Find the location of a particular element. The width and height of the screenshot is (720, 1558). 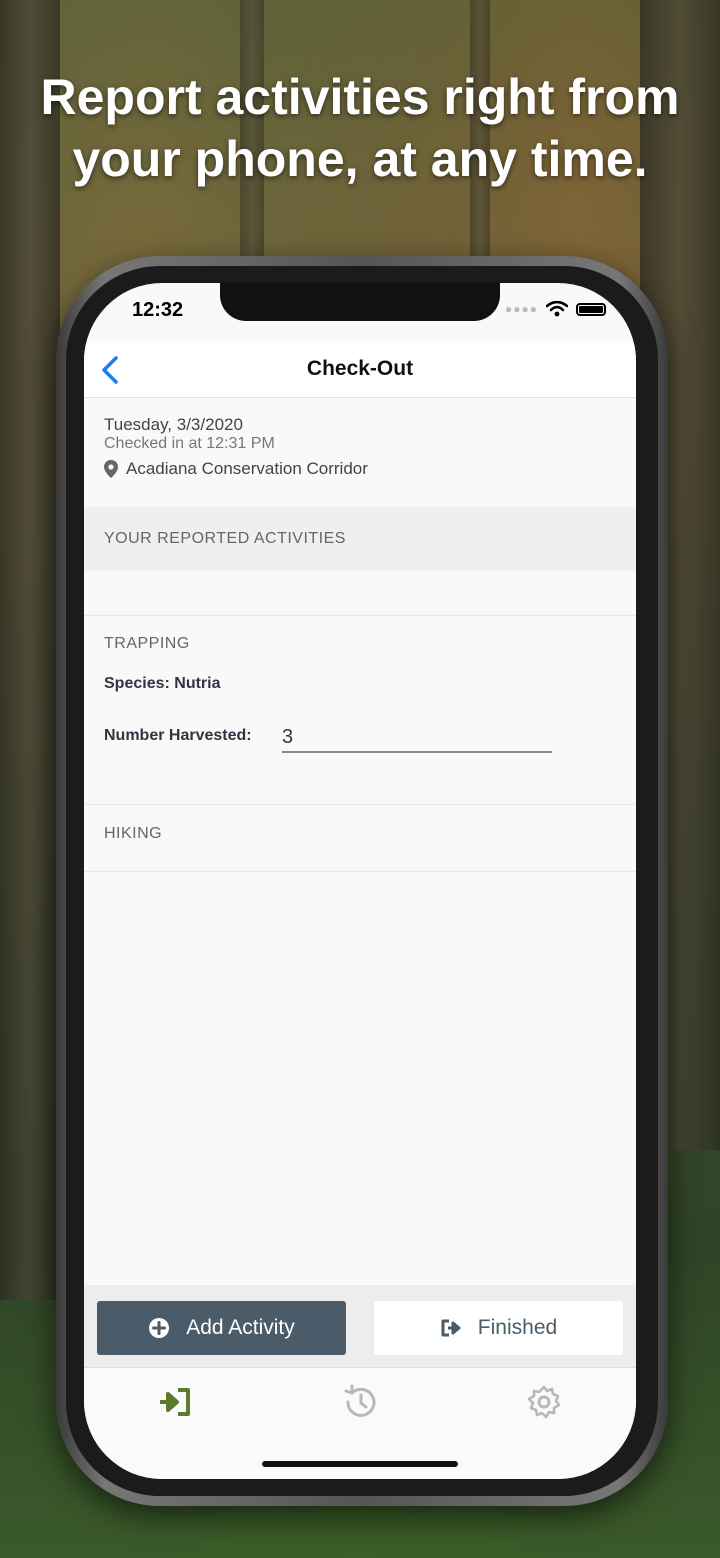

background-tree is located at coordinates (30, 650).